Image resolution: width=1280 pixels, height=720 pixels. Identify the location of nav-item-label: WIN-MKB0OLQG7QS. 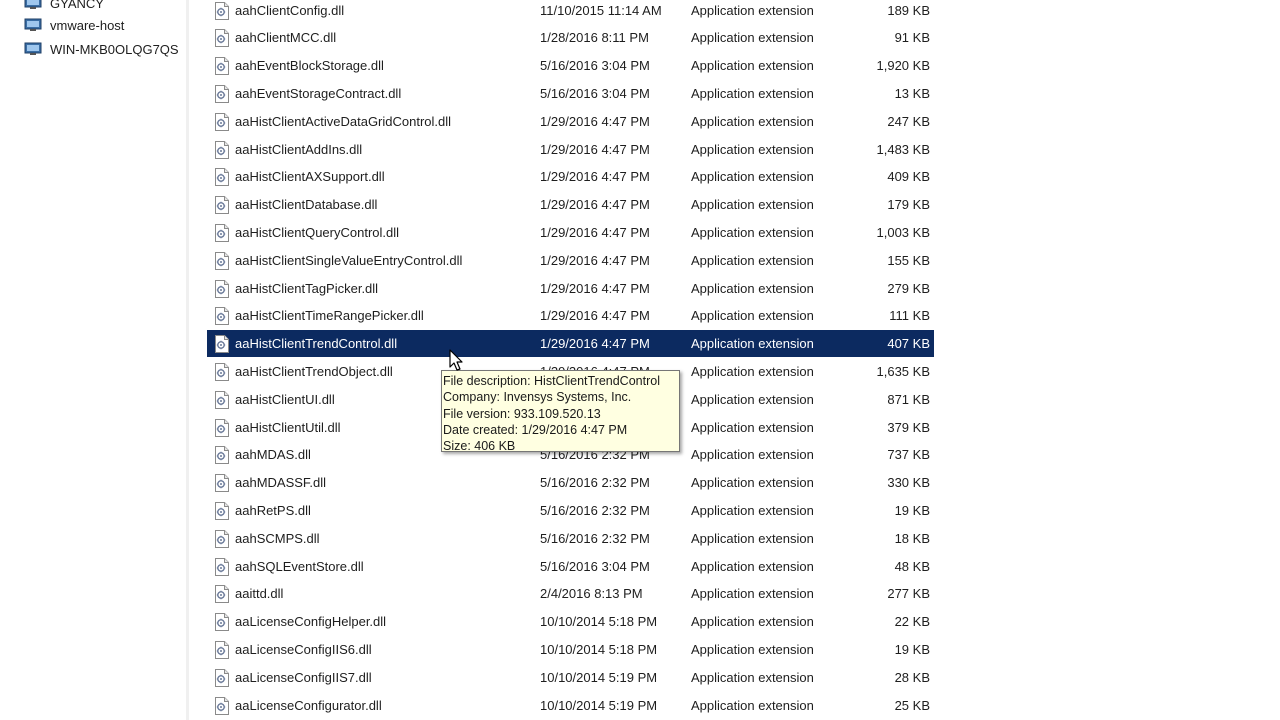
(114, 49).